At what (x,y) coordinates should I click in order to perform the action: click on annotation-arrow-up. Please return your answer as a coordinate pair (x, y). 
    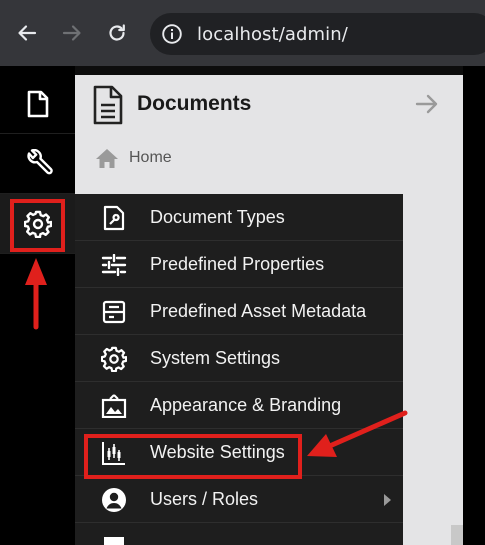
    Looking at the image, I should click on (36, 294).